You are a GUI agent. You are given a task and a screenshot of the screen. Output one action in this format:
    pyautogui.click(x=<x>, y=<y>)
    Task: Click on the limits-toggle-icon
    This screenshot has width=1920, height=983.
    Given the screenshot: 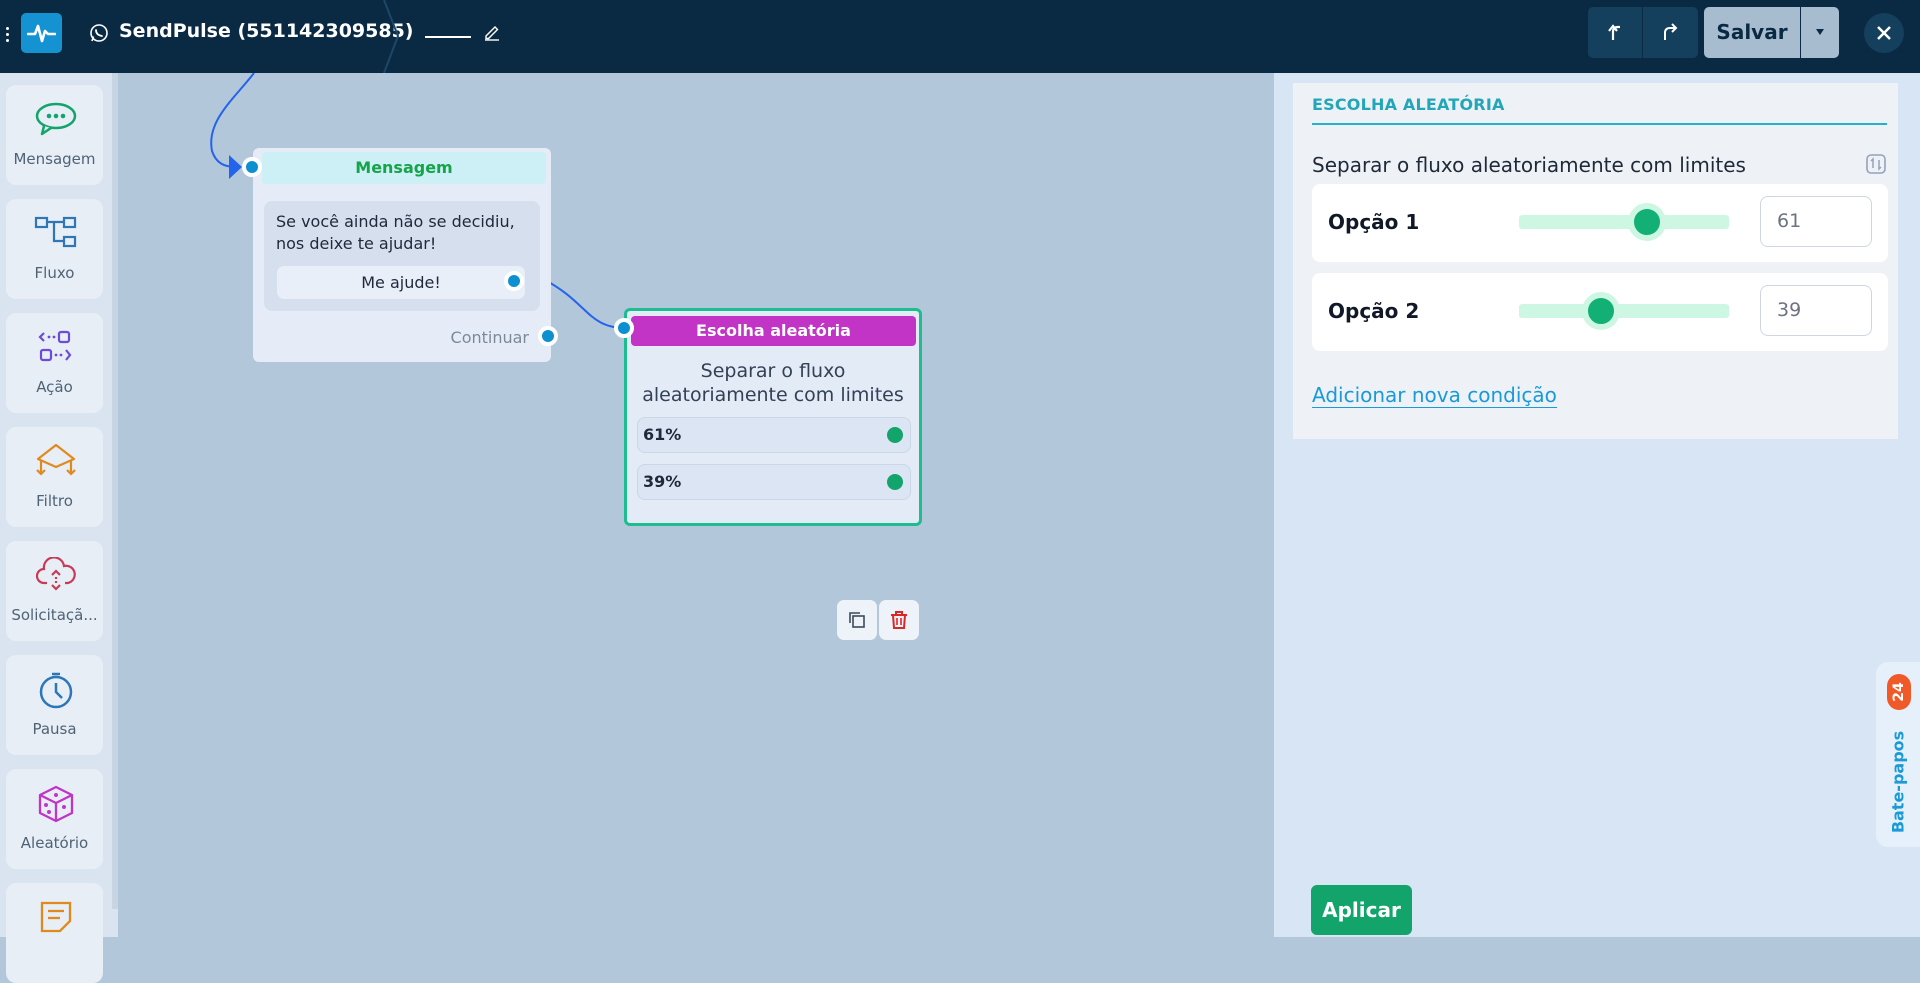 What is the action you would take?
    pyautogui.click(x=1876, y=166)
    